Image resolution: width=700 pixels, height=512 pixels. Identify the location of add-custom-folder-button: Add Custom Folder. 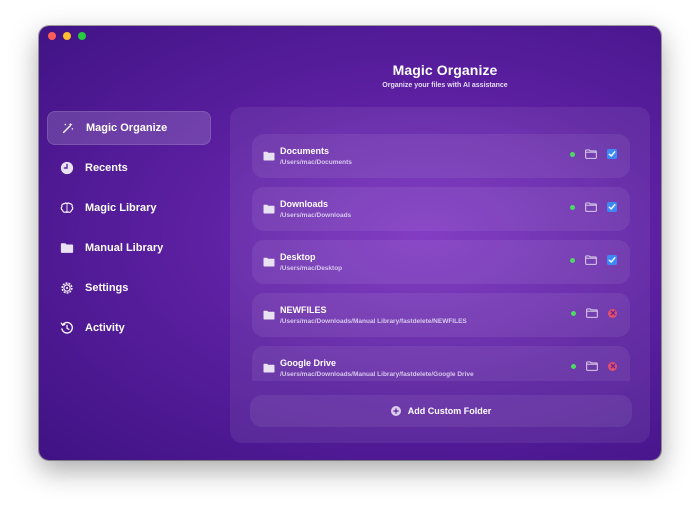
(441, 411).